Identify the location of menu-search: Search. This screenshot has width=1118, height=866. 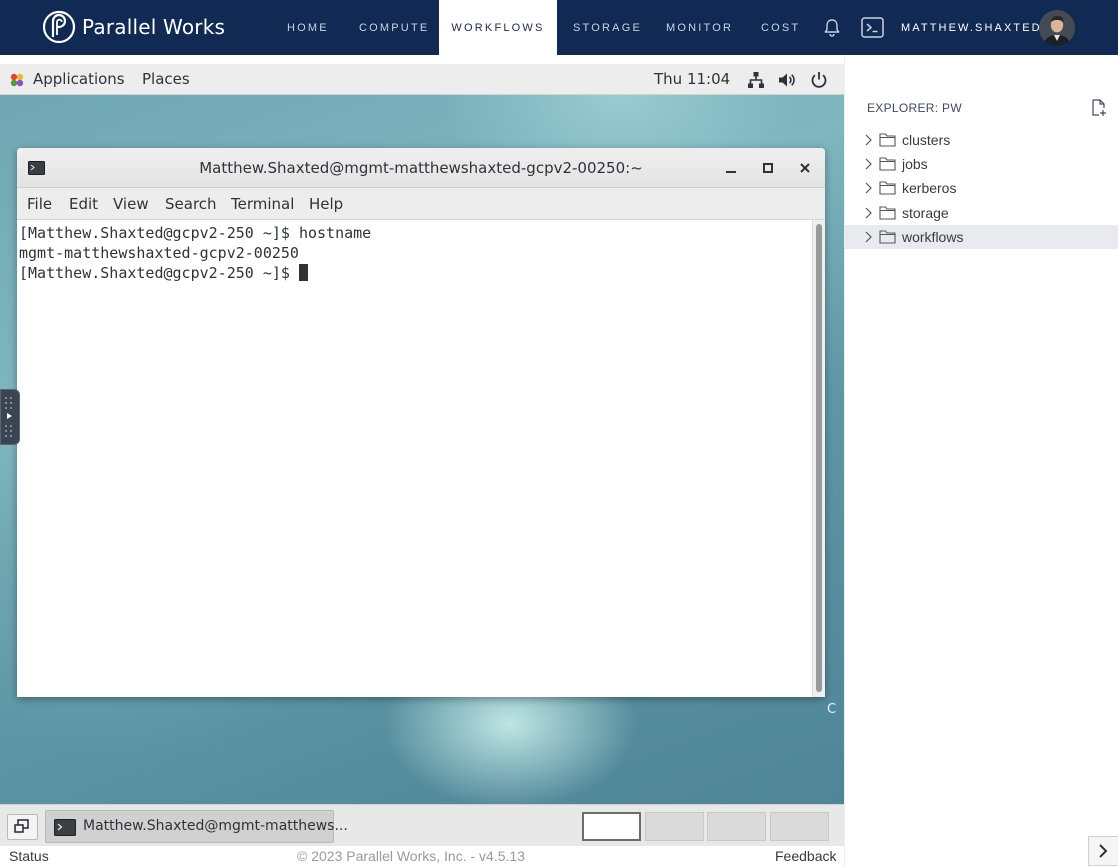
(191, 204).